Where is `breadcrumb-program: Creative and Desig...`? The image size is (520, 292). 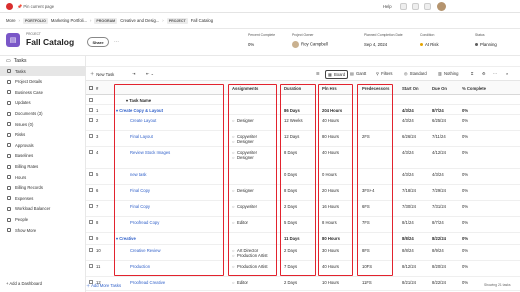 breadcrumb-program: Creative and Desig... is located at coordinates (139, 20).